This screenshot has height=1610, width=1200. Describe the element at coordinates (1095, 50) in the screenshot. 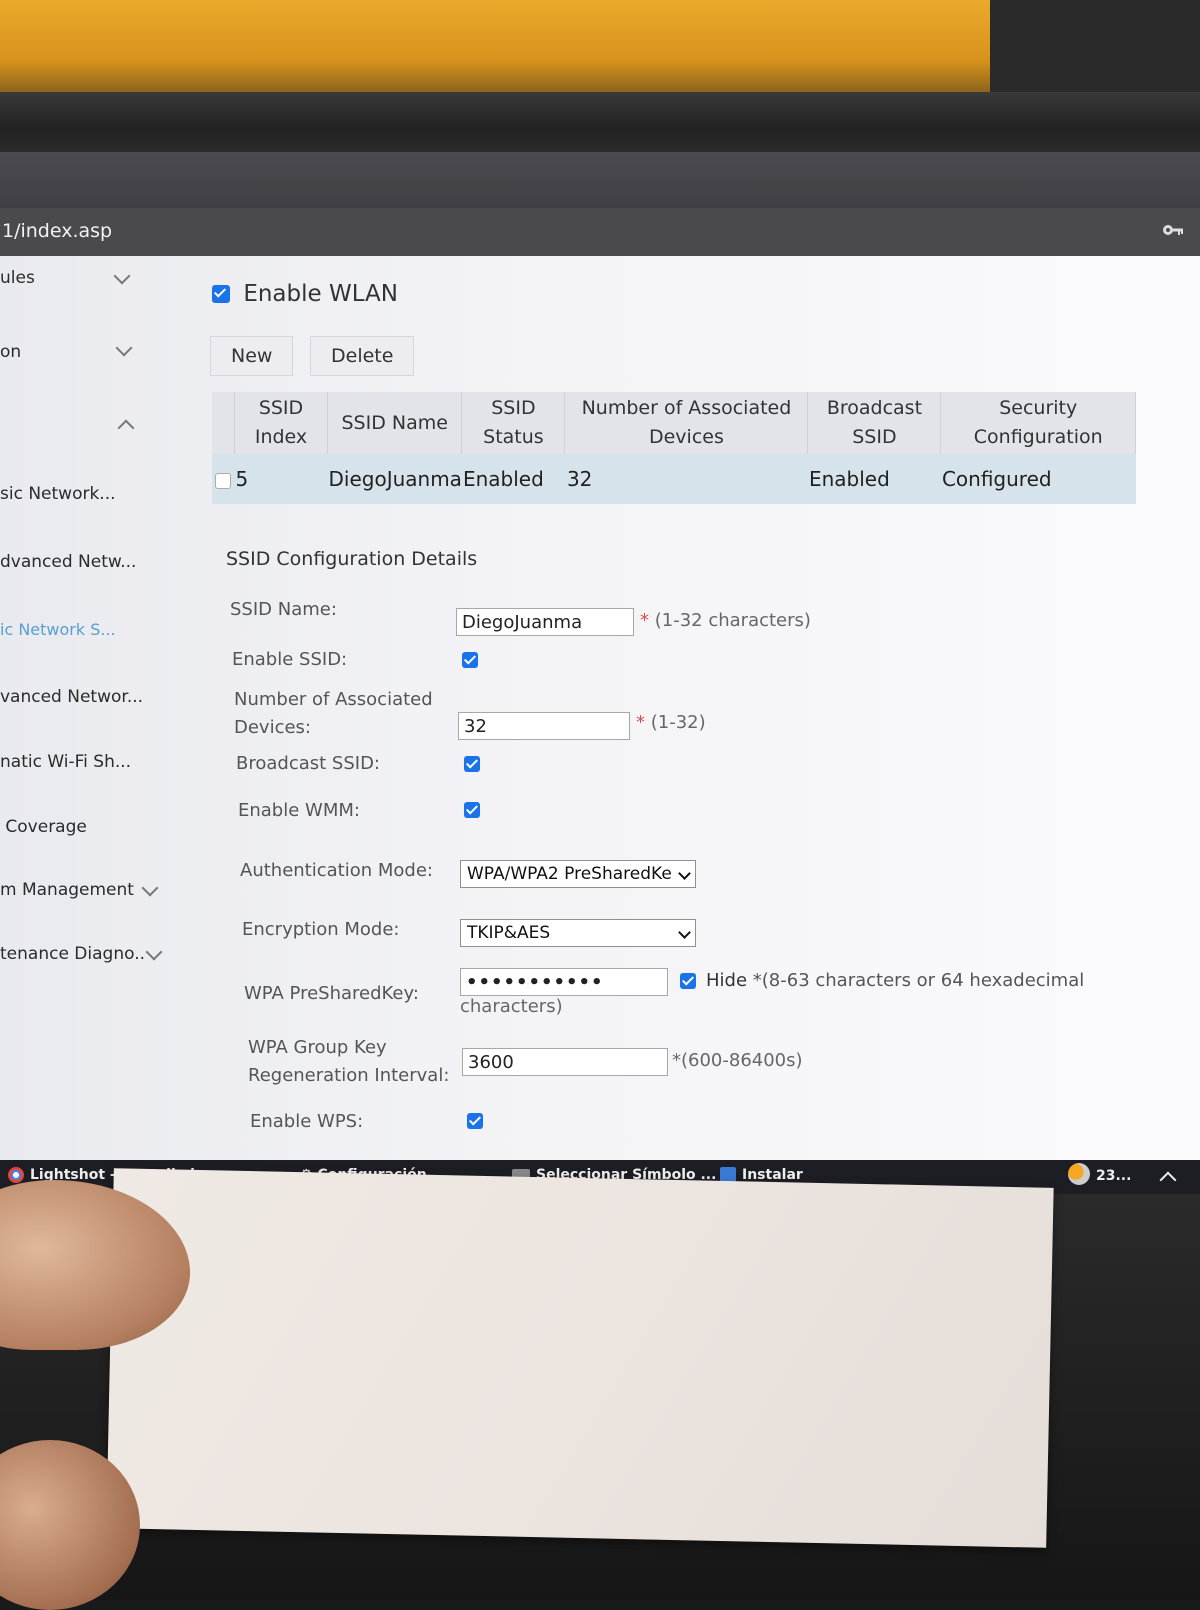

I see `background-dark-area` at that location.